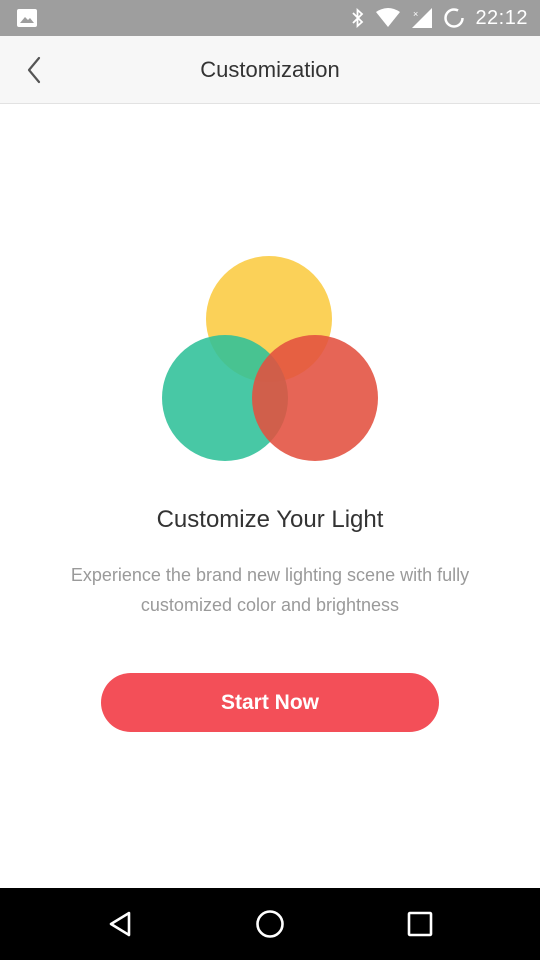 The width and height of the screenshot is (540, 960). I want to click on chevron-left-icon, so click(34, 70).